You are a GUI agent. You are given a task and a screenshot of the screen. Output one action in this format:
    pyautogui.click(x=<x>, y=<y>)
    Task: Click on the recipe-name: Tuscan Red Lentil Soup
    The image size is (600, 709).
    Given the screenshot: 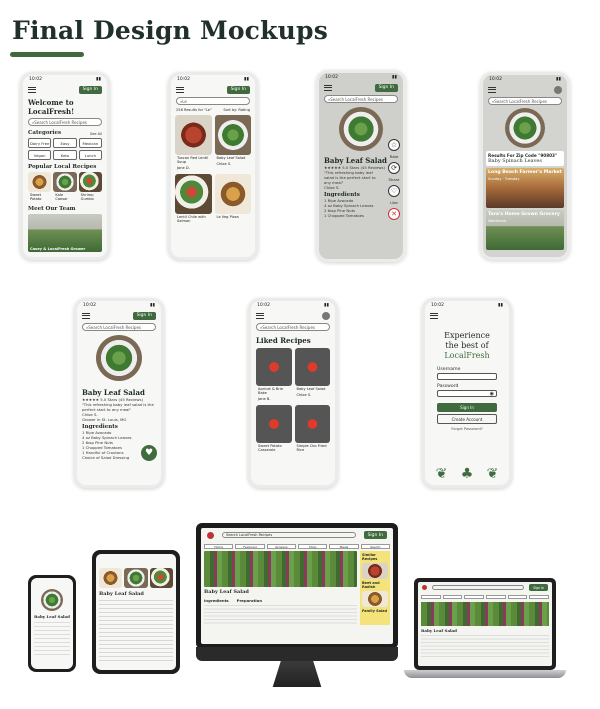 What is the action you would take?
    pyautogui.click(x=193, y=160)
    